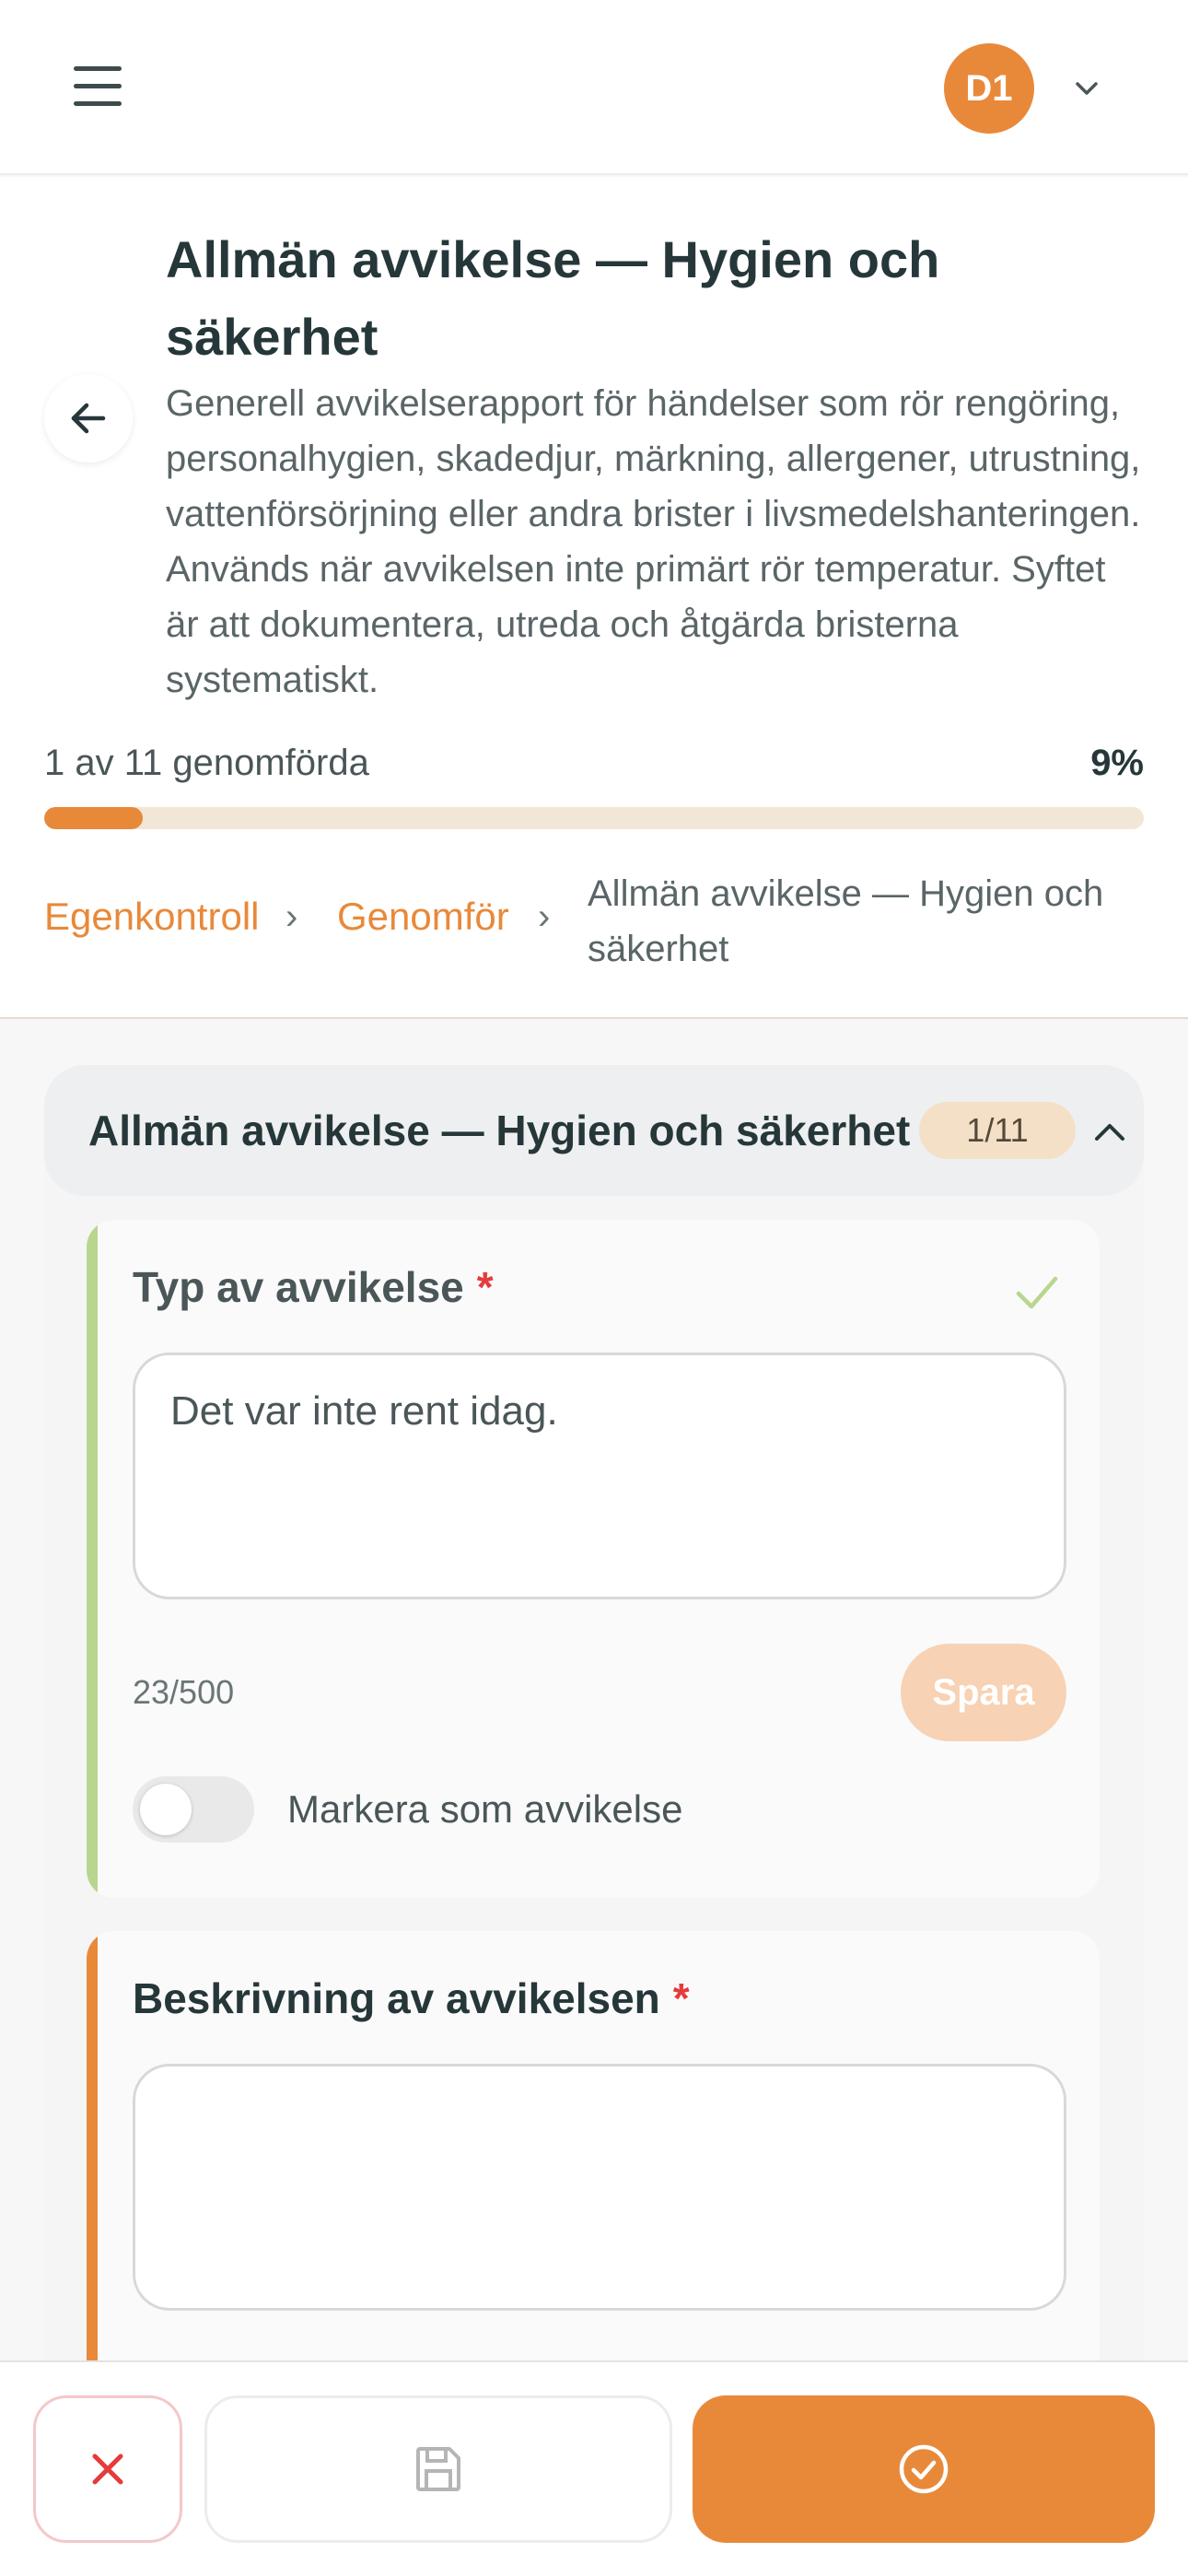 The width and height of the screenshot is (1188, 2576). What do you see at coordinates (1037, 1292) in the screenshot?
I see `check-icon` at bounding box center [1037, 1292].